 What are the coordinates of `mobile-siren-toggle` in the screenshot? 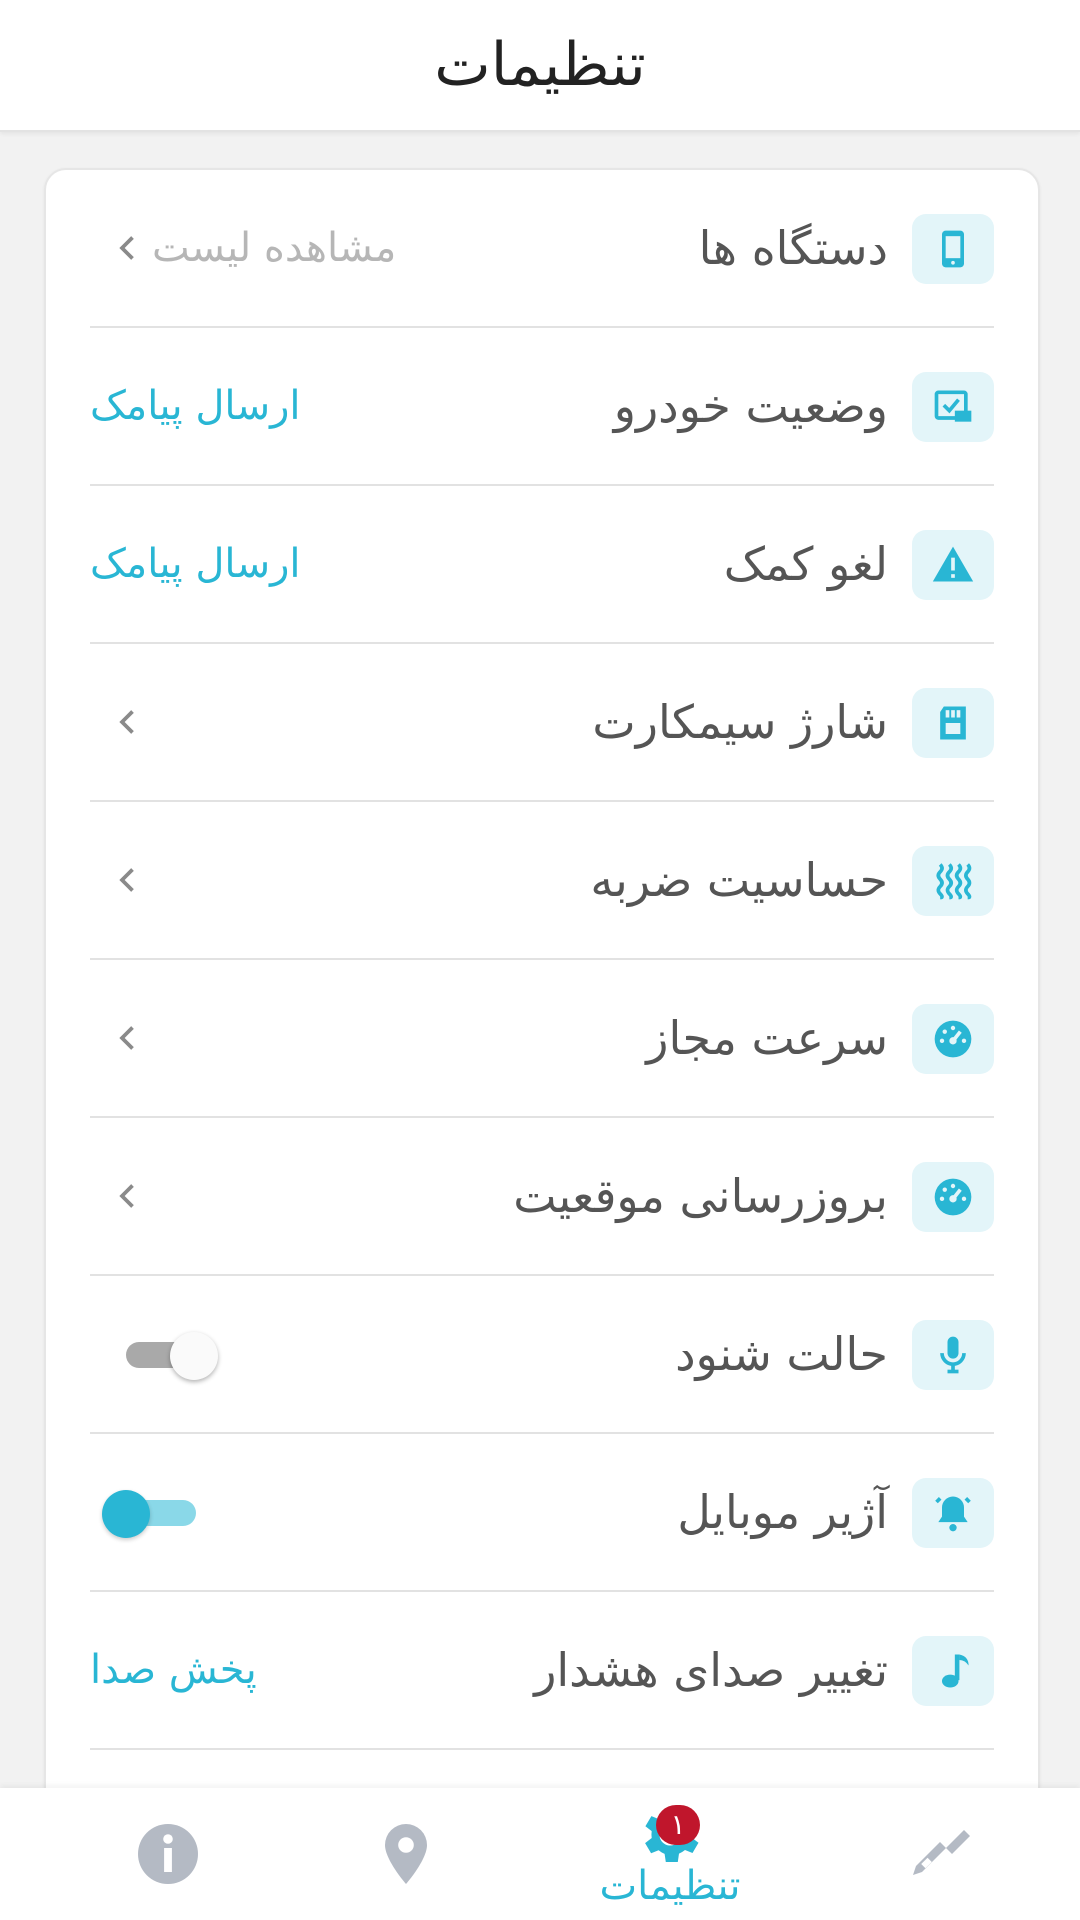 It's located at (152, 1512).